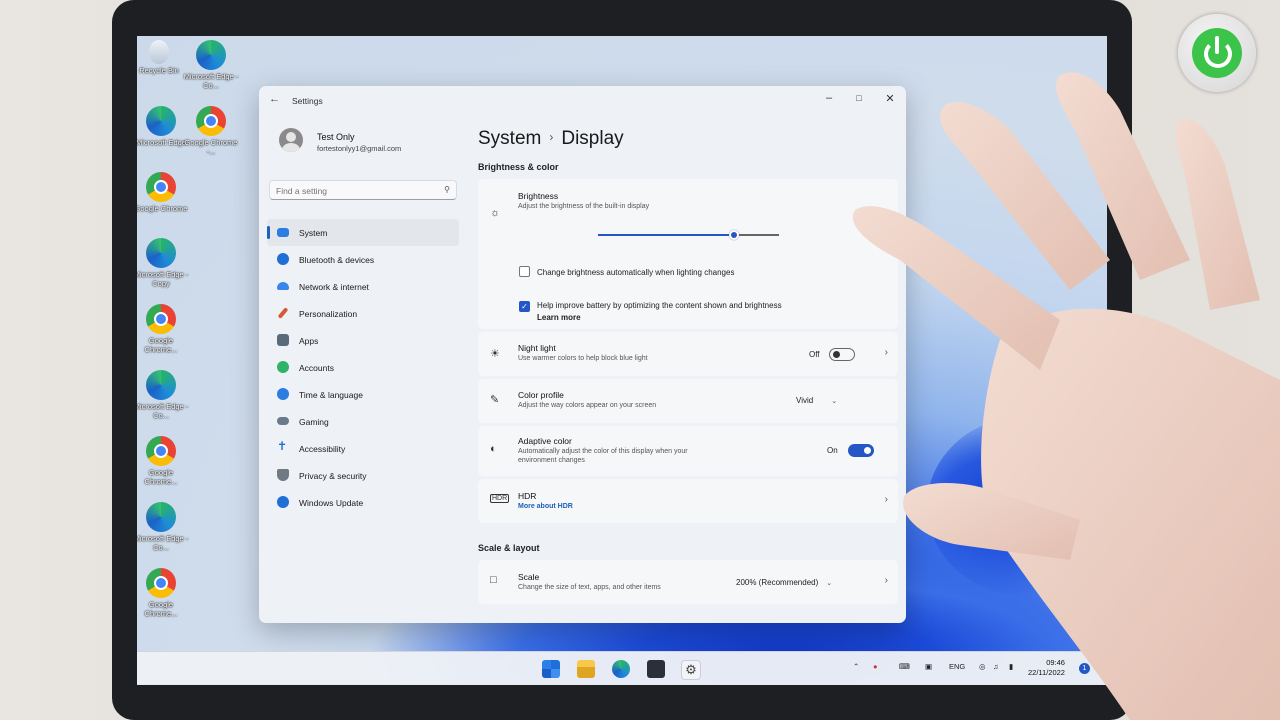 The width and height of the screenshot is (1280, 720). I want to click on hand-finger, so click(1217, 215).